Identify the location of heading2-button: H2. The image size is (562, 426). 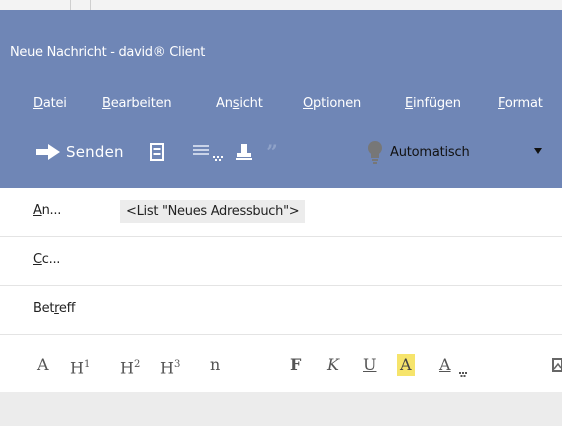
(130, 365).